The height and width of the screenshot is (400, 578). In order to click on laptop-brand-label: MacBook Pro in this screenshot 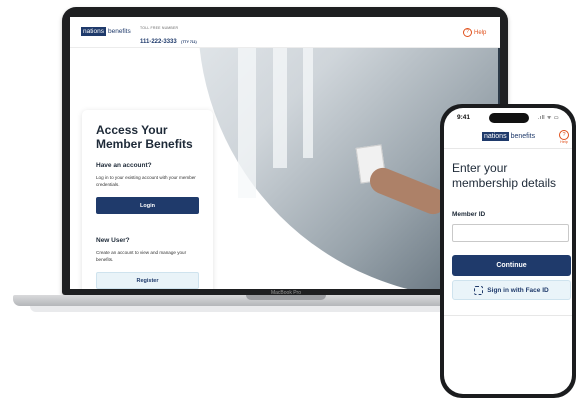, I will do `click(285, 293)`.